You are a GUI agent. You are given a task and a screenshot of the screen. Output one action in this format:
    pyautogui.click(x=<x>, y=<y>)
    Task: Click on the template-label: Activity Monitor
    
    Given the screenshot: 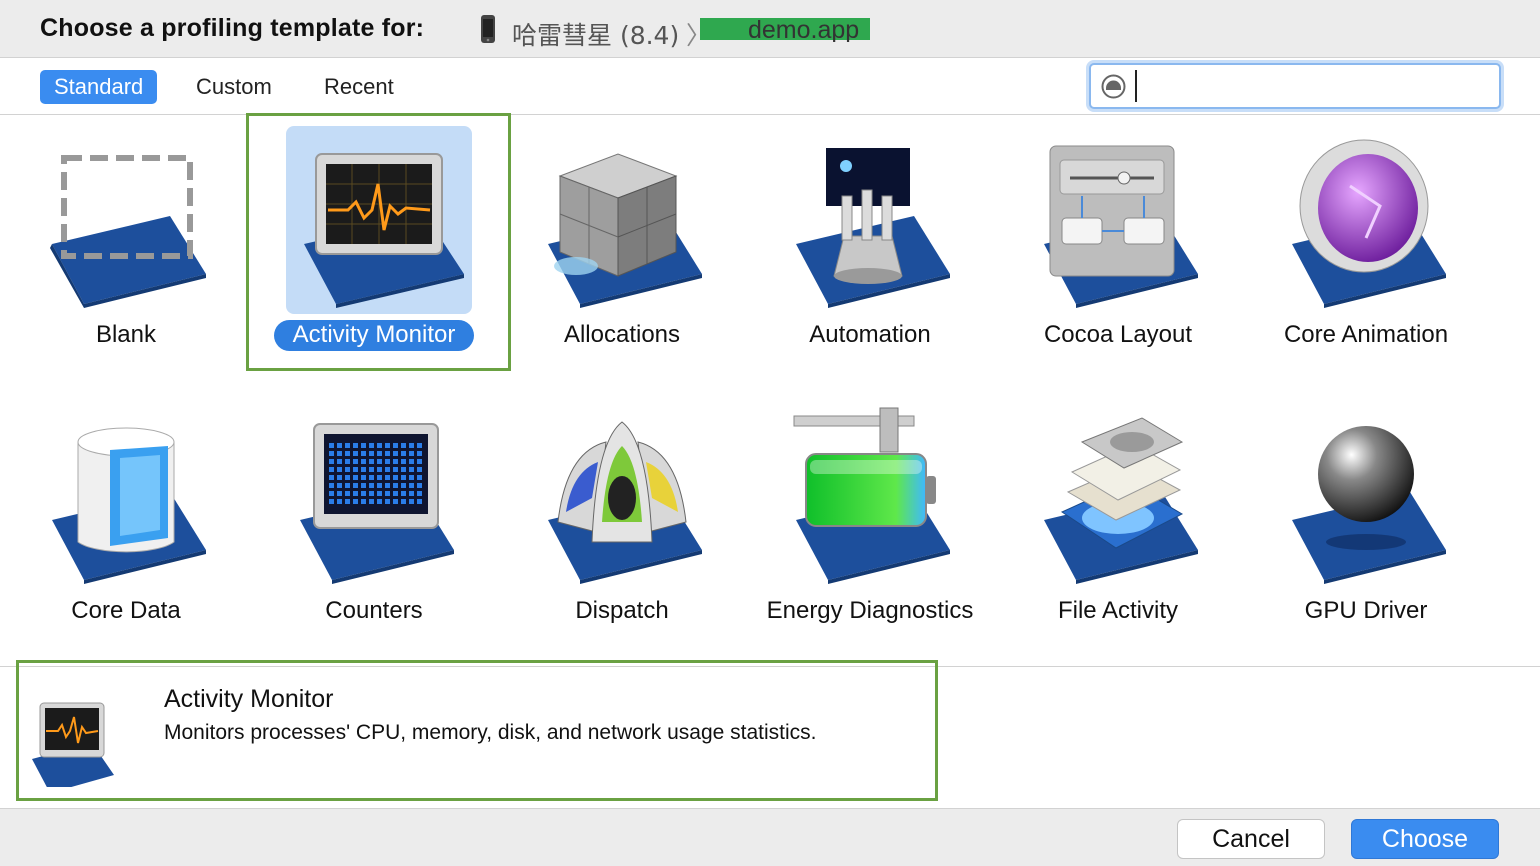 What is the action you would take?
    pyautogui.click(x=374, y=335)
    